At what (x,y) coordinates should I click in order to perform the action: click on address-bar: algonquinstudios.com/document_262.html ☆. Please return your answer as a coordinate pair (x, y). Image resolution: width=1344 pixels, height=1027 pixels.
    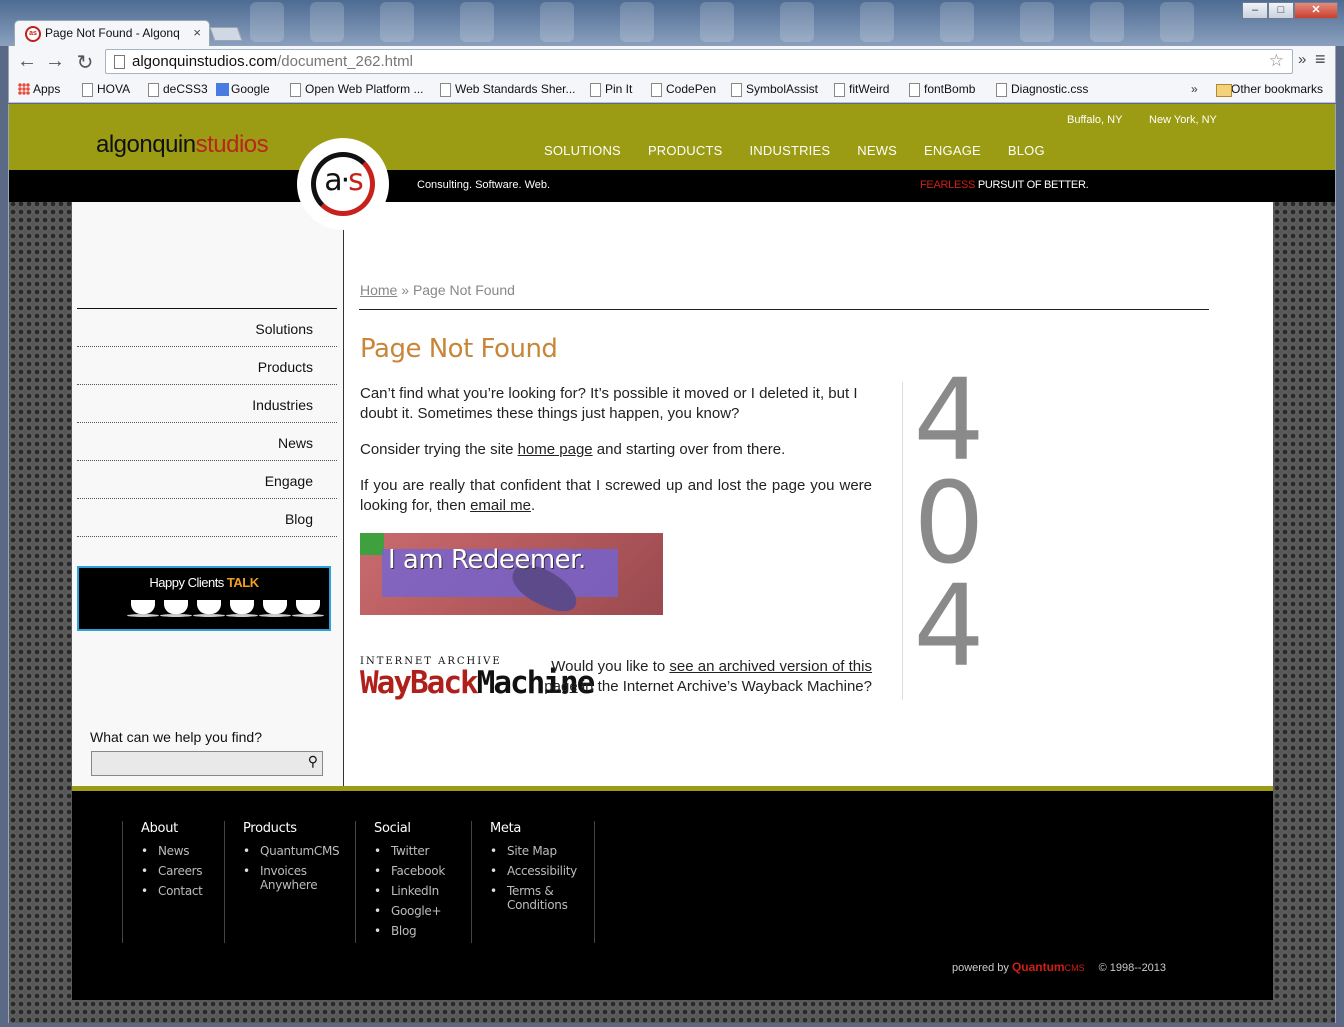
    Looking at the image, I should click on (699, 61).